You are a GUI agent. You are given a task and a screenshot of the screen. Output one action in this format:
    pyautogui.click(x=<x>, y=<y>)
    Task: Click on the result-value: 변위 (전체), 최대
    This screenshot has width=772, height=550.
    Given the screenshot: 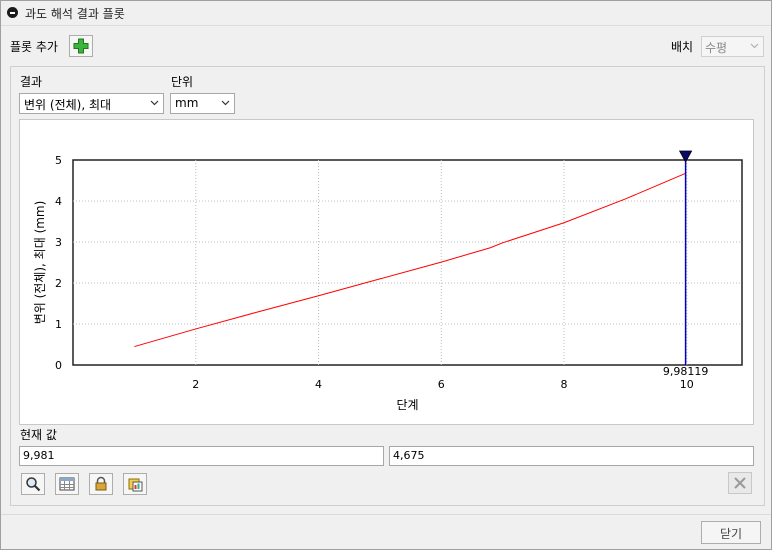 What is the action you would take?
    pyautogui.click(x=68, y=105)
    